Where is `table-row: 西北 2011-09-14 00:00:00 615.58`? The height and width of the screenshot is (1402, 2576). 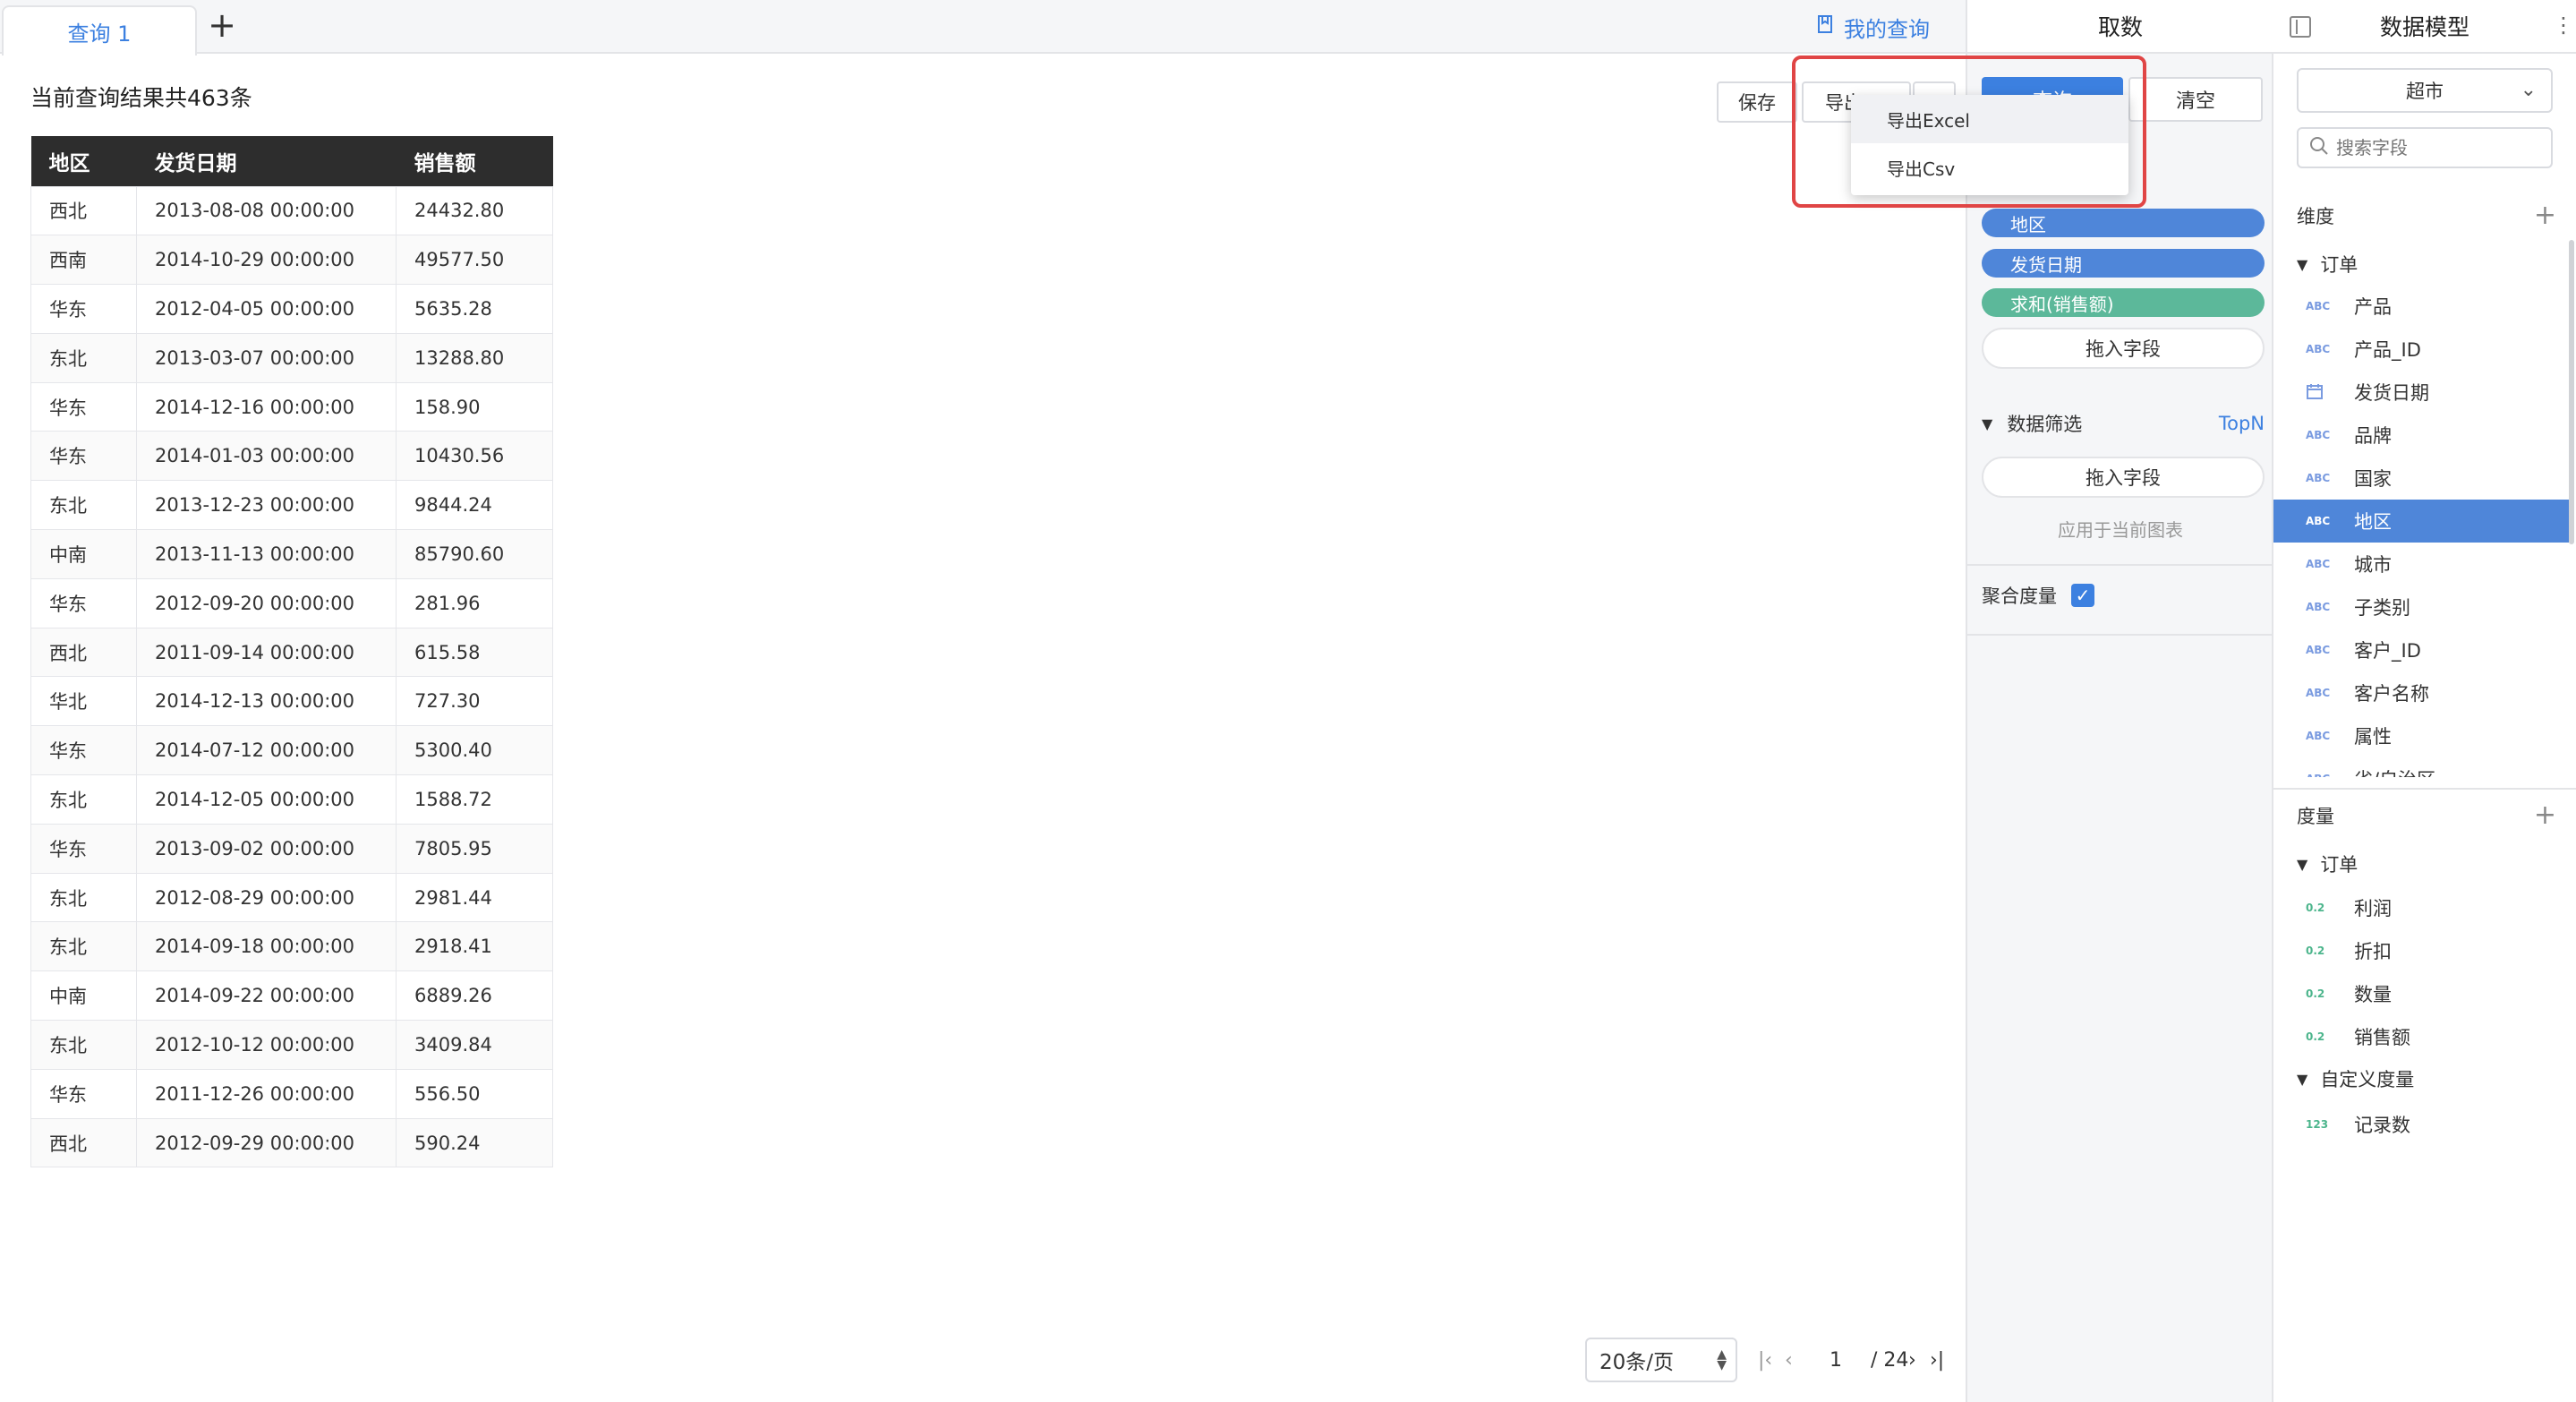
table-row: 西北 2011-09-14 00:00:00 615.58 is located at coordinates (291, 652).